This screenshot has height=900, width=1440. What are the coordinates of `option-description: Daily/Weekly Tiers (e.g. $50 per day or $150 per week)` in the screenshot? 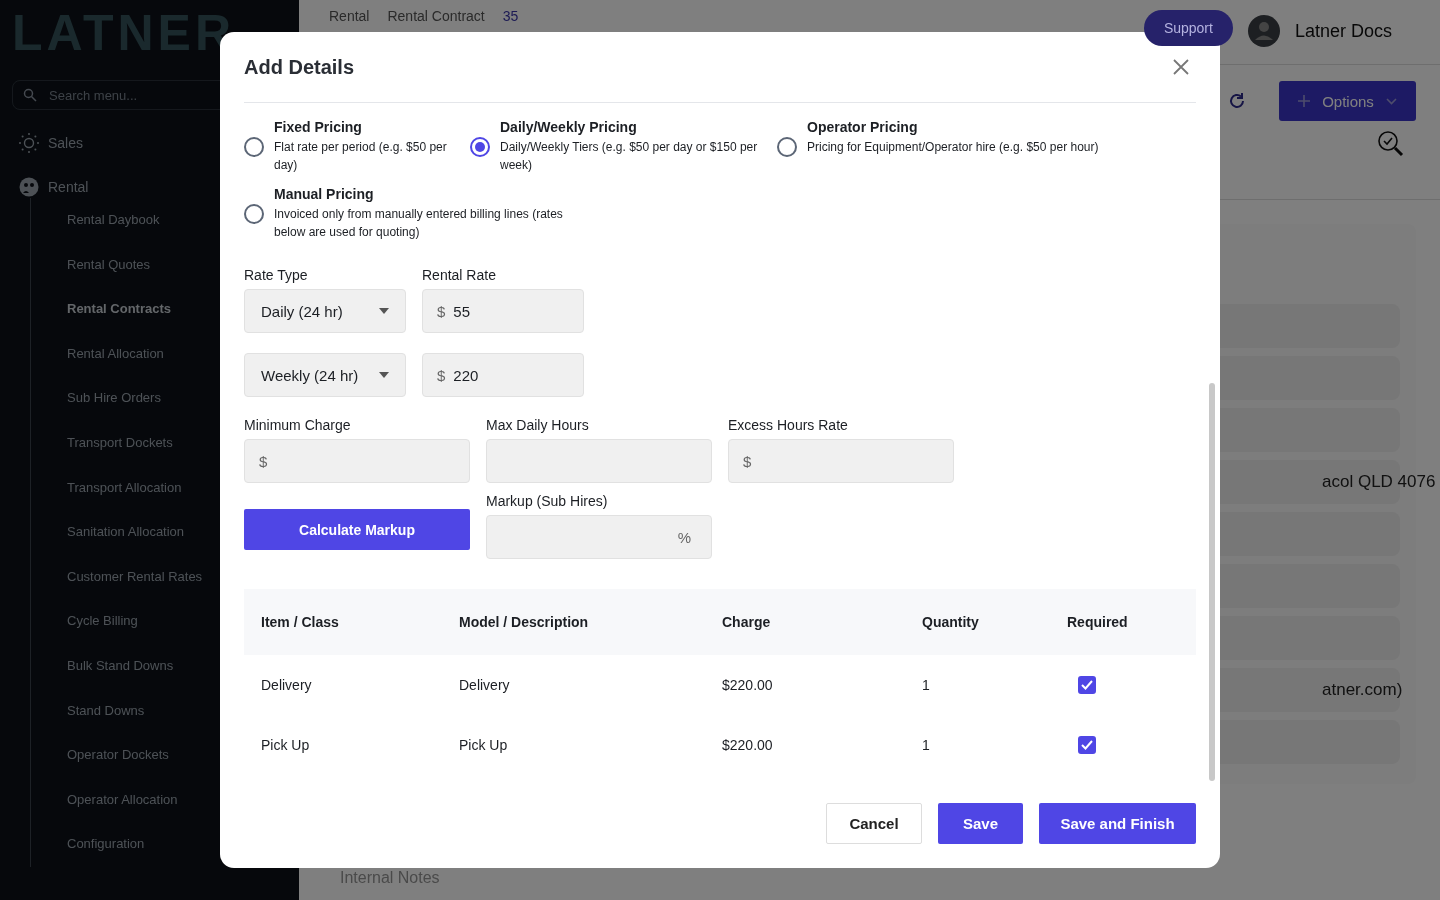 It's located at (629, 156).